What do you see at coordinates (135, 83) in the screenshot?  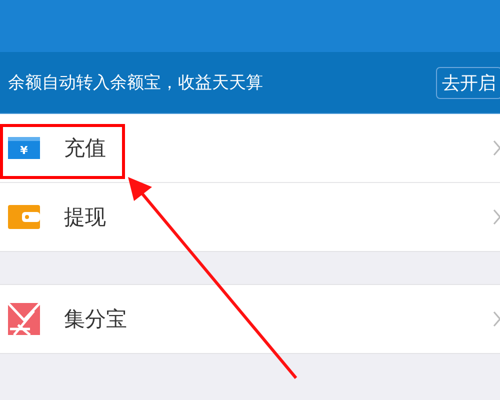 I see `banner-text: 余额自动转入余额宝，收益天天算` at bounding box center [135, 83].